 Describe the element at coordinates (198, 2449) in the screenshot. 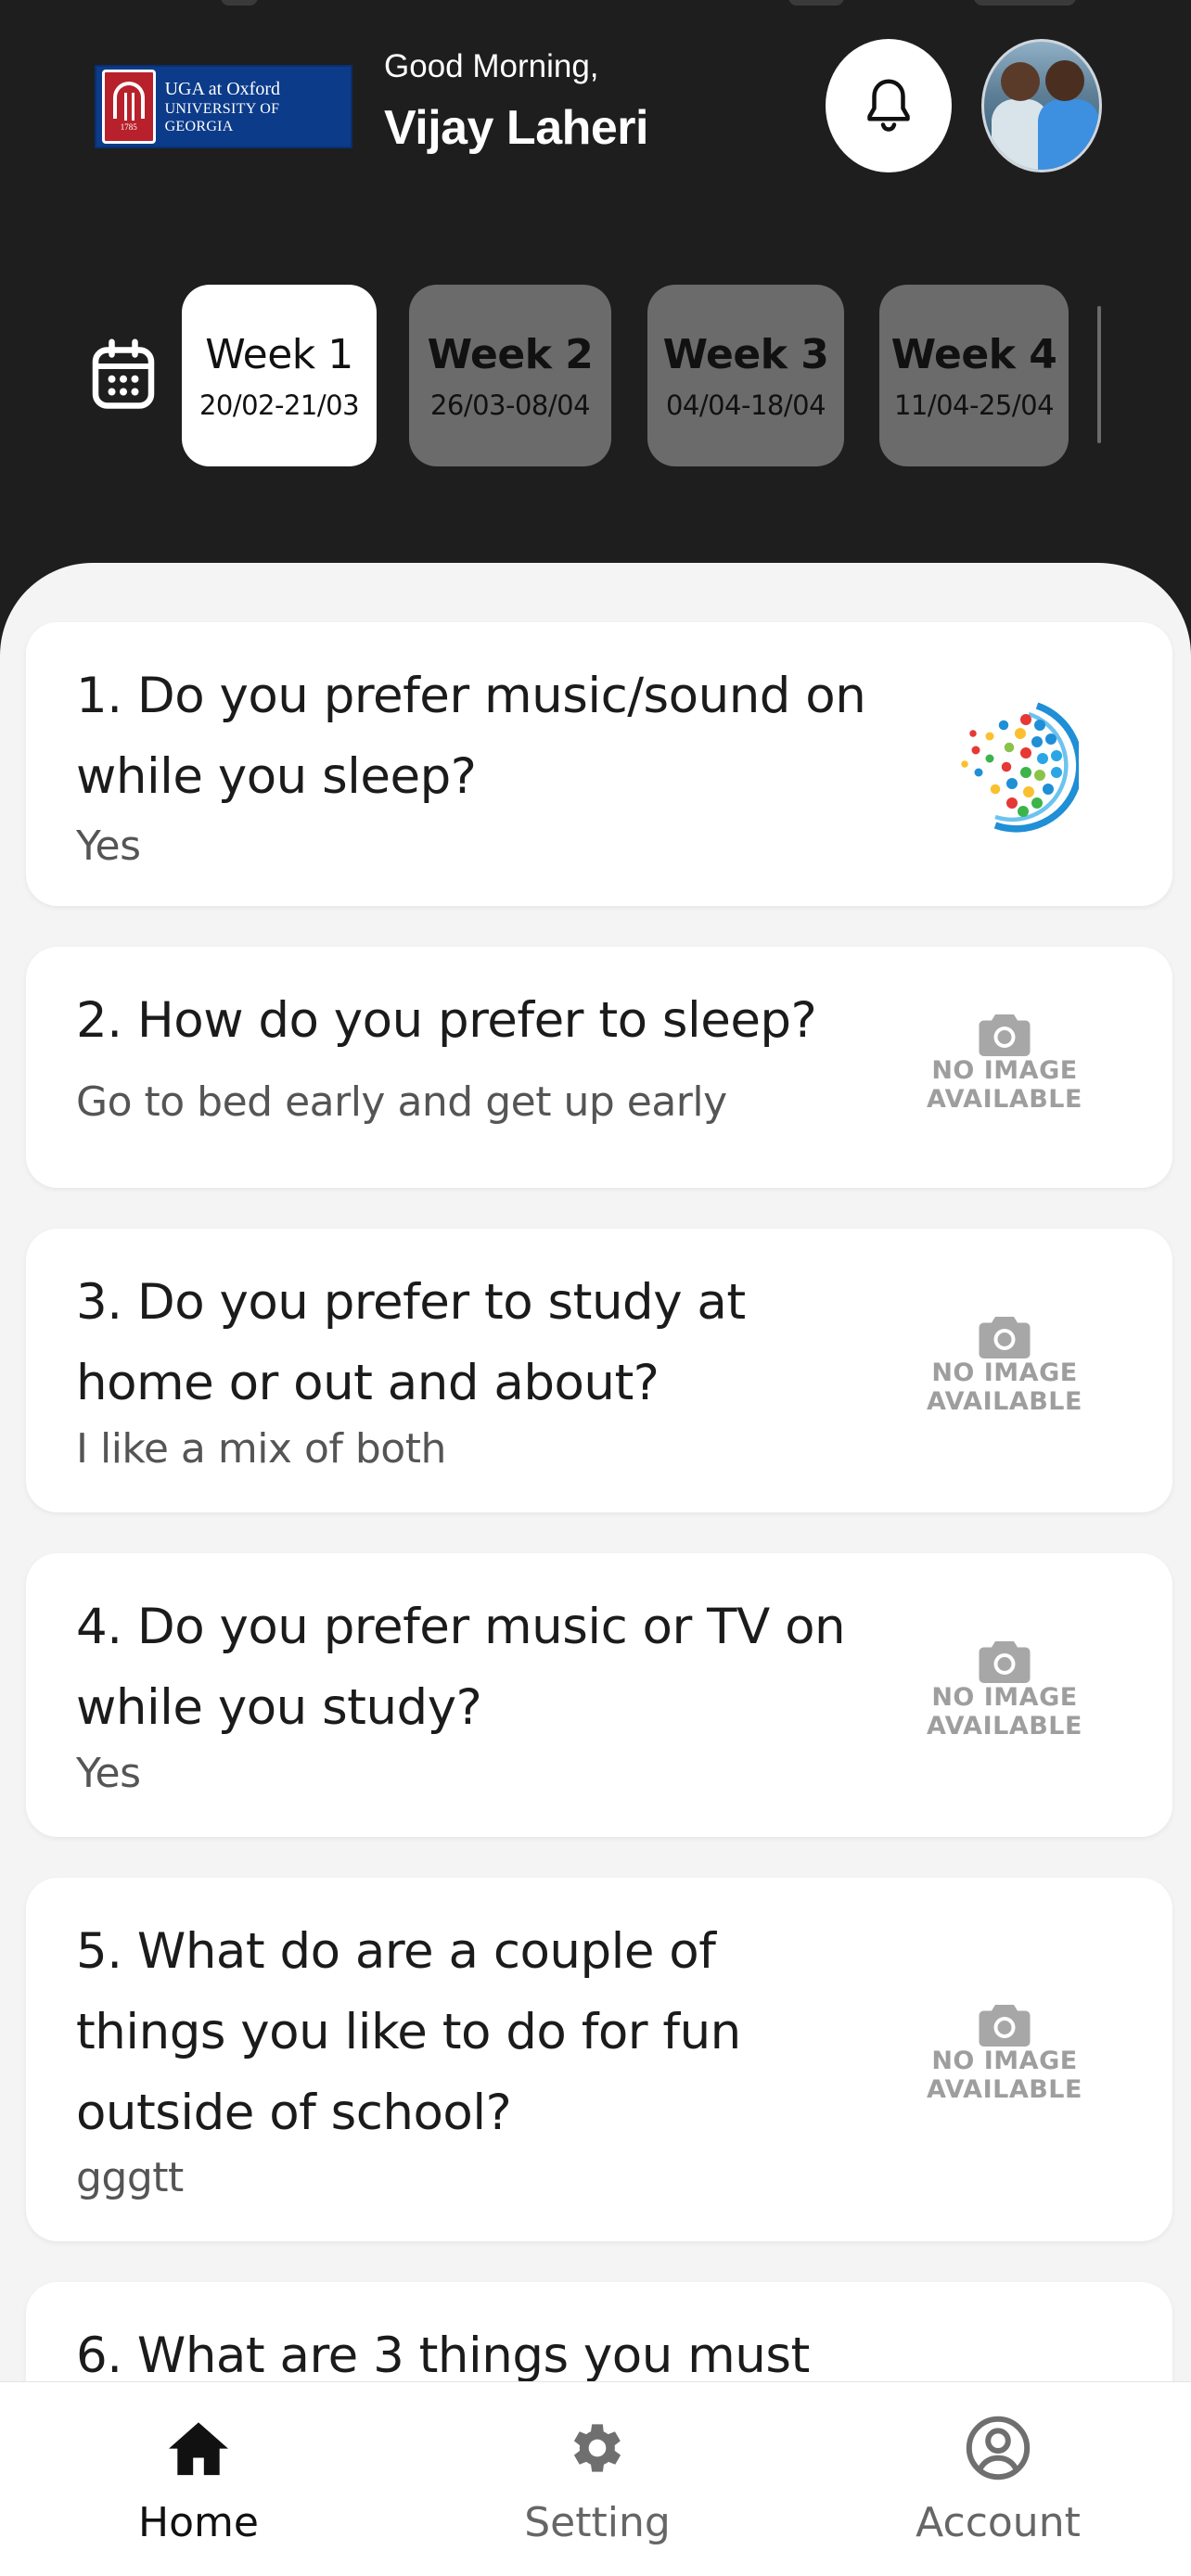

I see `home-icon` at that location.